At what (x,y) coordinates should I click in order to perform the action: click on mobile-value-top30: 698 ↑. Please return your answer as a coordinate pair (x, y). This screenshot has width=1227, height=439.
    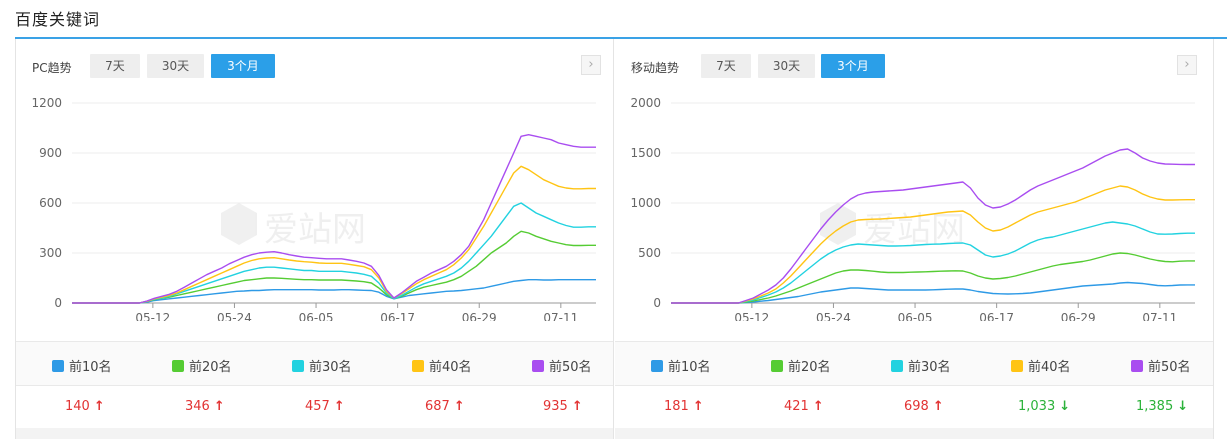
    Looking at the image, I should click on (924, 406).